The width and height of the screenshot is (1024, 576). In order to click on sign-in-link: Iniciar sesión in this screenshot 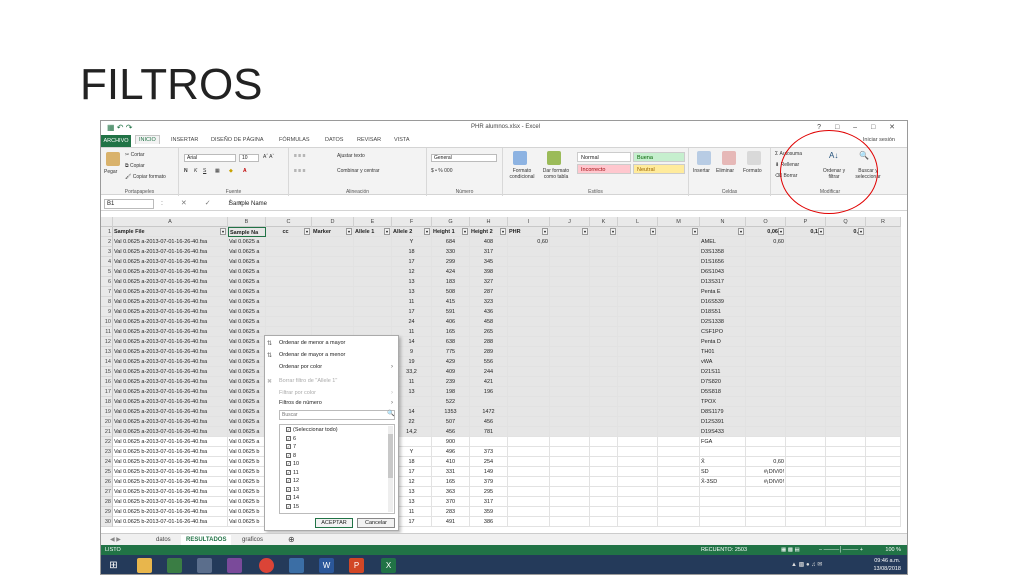, I will do `click(879, 140)`.